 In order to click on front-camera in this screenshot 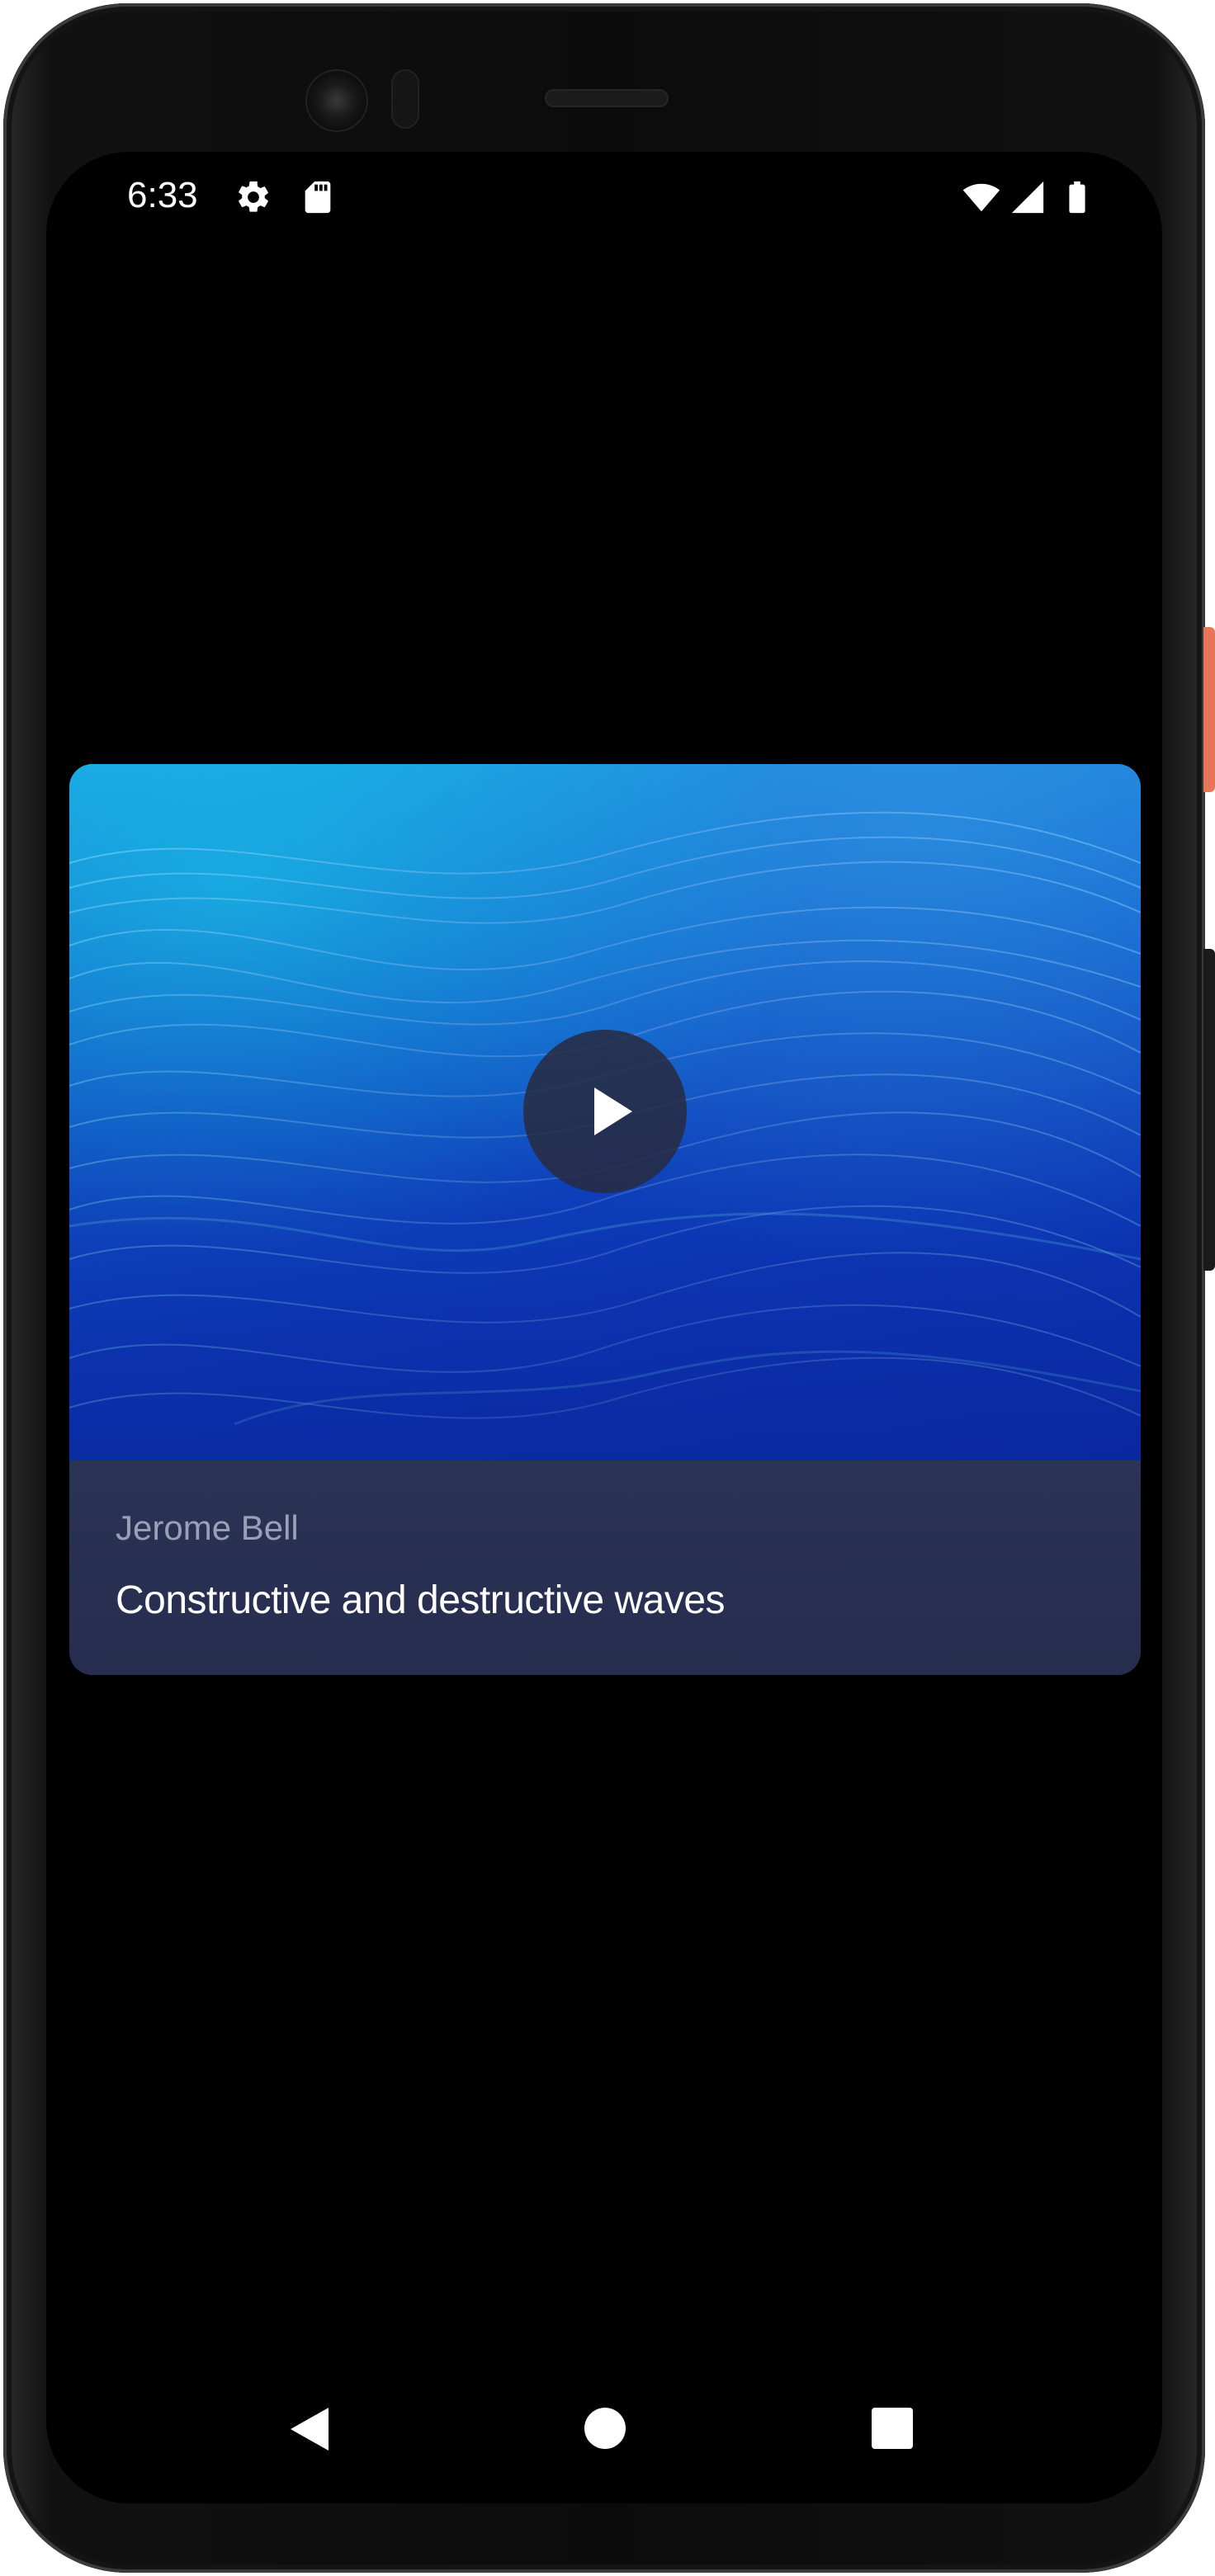, I will do `click(336, 100)`.